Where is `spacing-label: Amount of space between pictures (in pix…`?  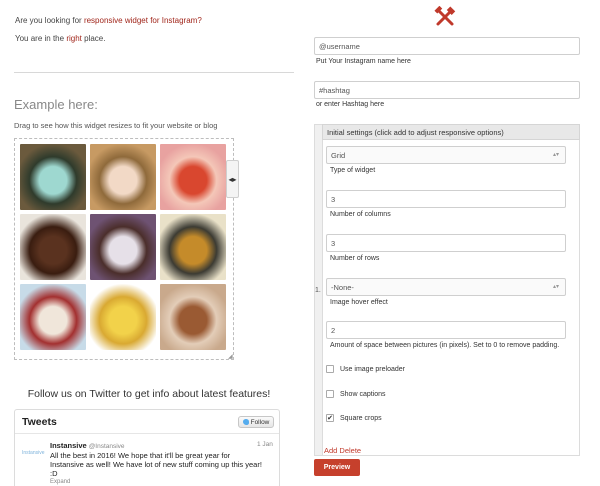
spacing-label: Amount of space between pictures (in pix… is located at coordinates (445, 345).